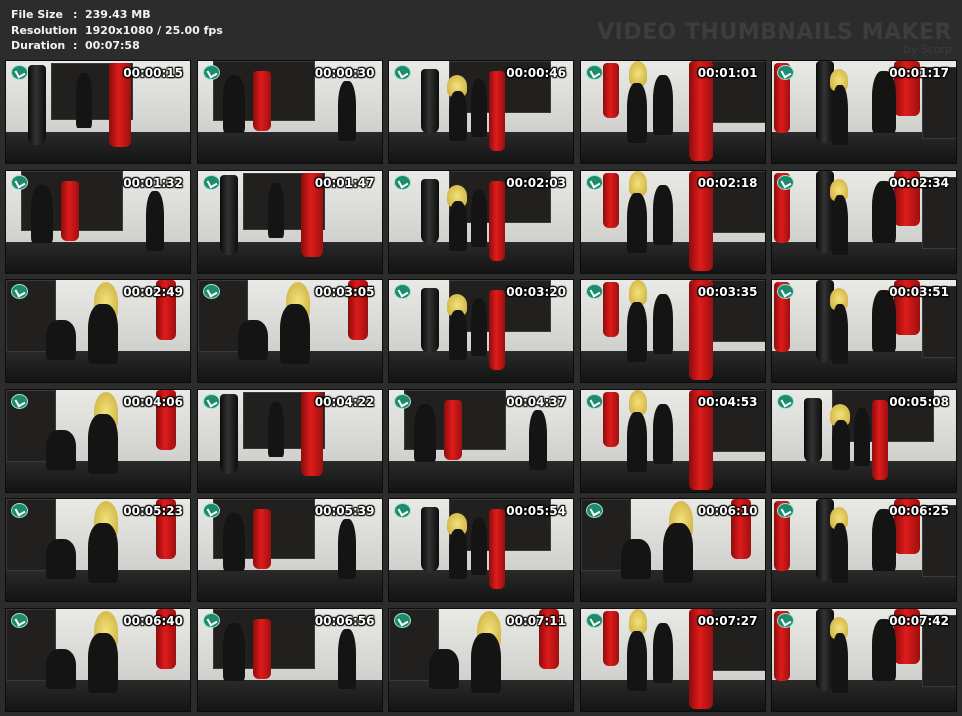 Image resolution: width=962 pixels, height=716 pixels. I want to click on thumbnail-timestamp: 00:03:20, so click(536, 292).